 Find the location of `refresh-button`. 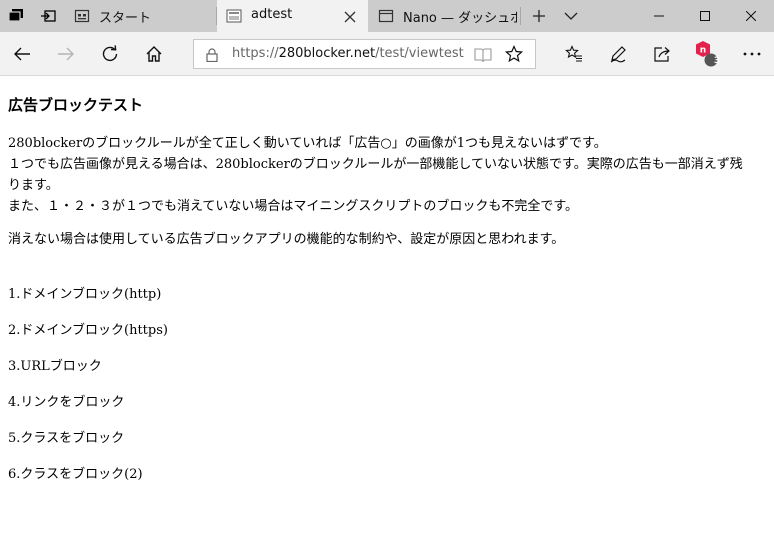

refresh-button is located at coordinates (110, 54).